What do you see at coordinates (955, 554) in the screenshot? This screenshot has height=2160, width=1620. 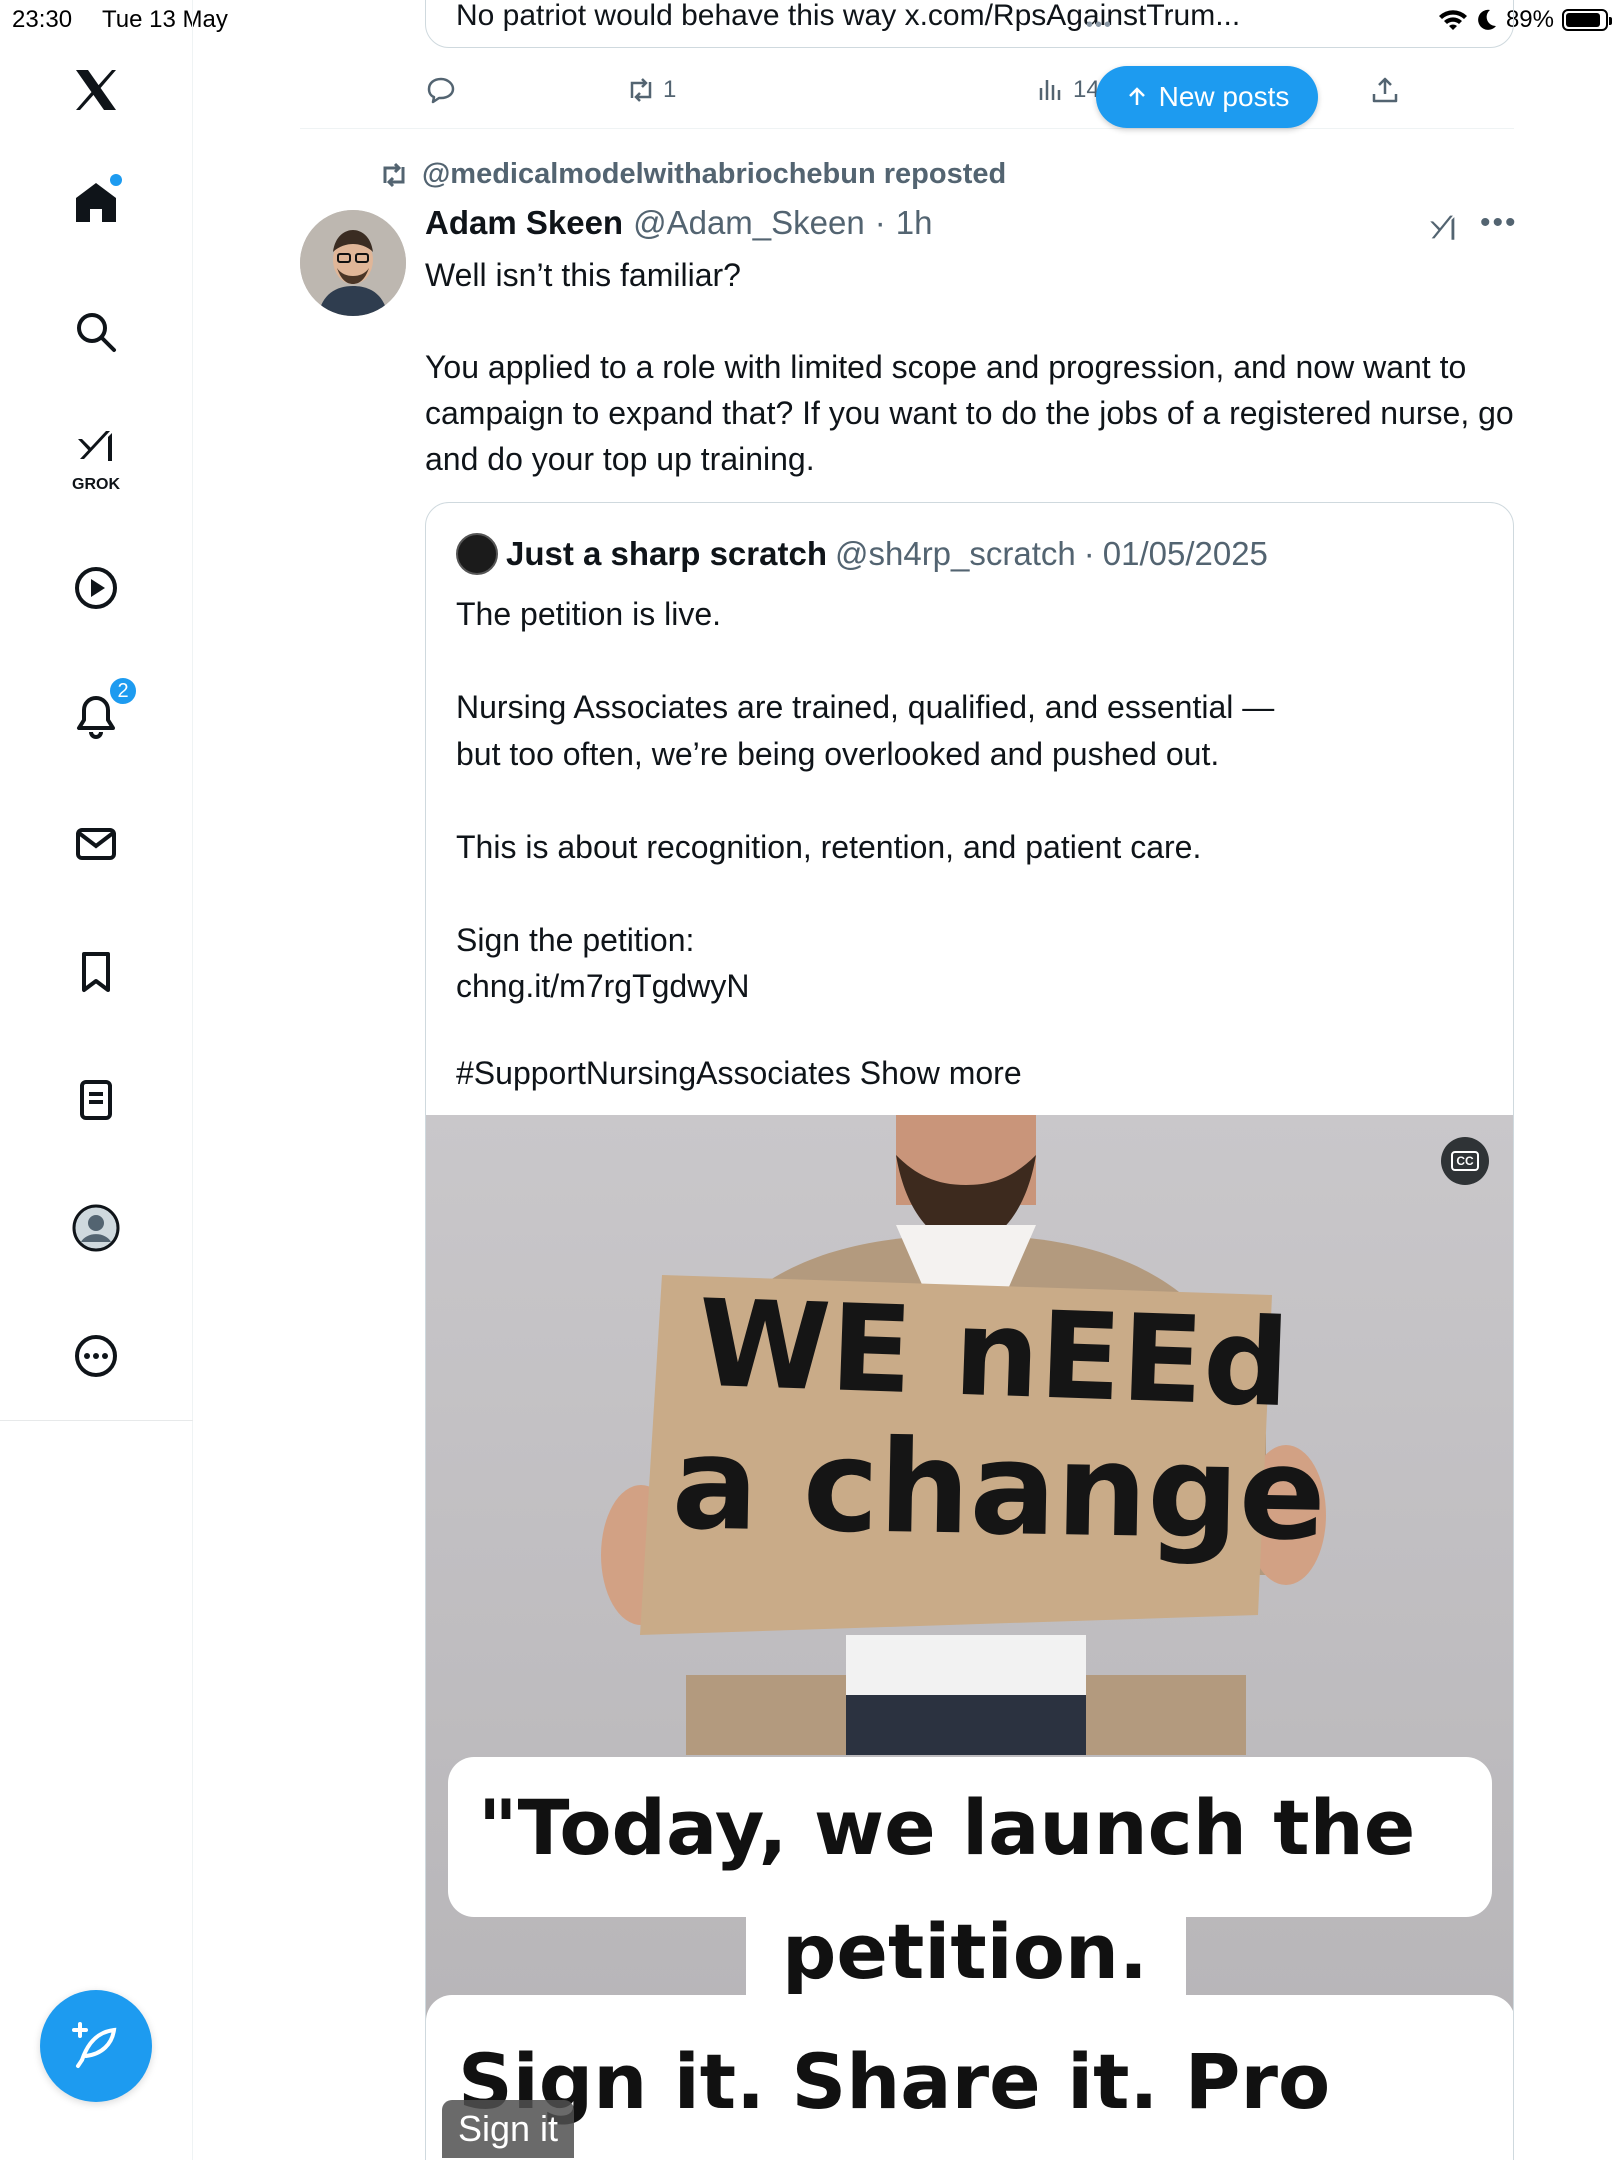 I see `quote-author-handle: @sh4rp_scratch` at bounding box center [955, 554].